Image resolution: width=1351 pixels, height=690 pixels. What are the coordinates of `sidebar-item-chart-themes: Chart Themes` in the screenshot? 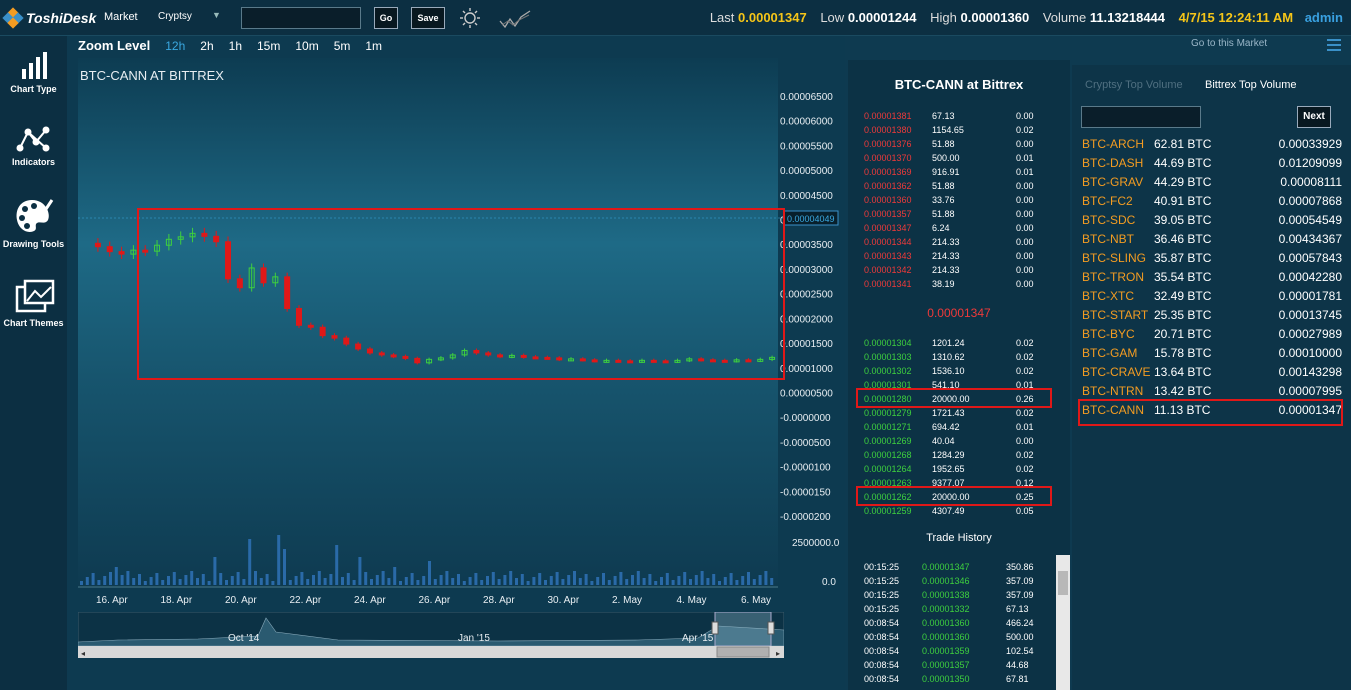 It's located at (33, 303).